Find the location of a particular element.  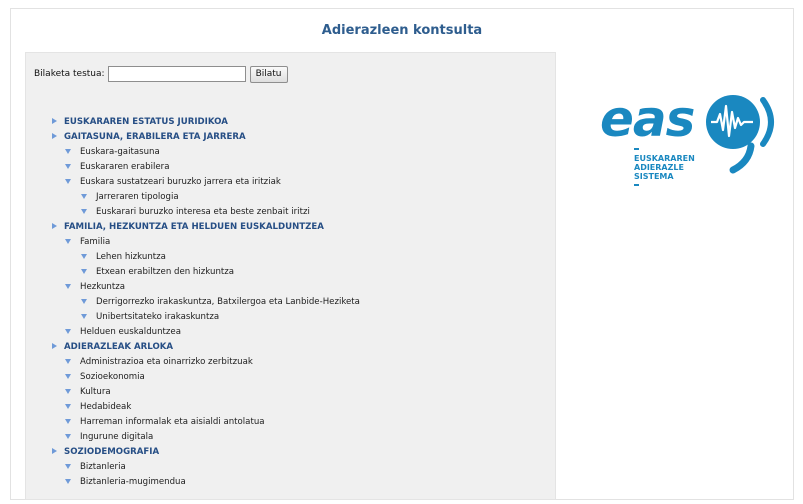

tree-item: Helduen euskalduntzea is located at coordinates (206, 332).